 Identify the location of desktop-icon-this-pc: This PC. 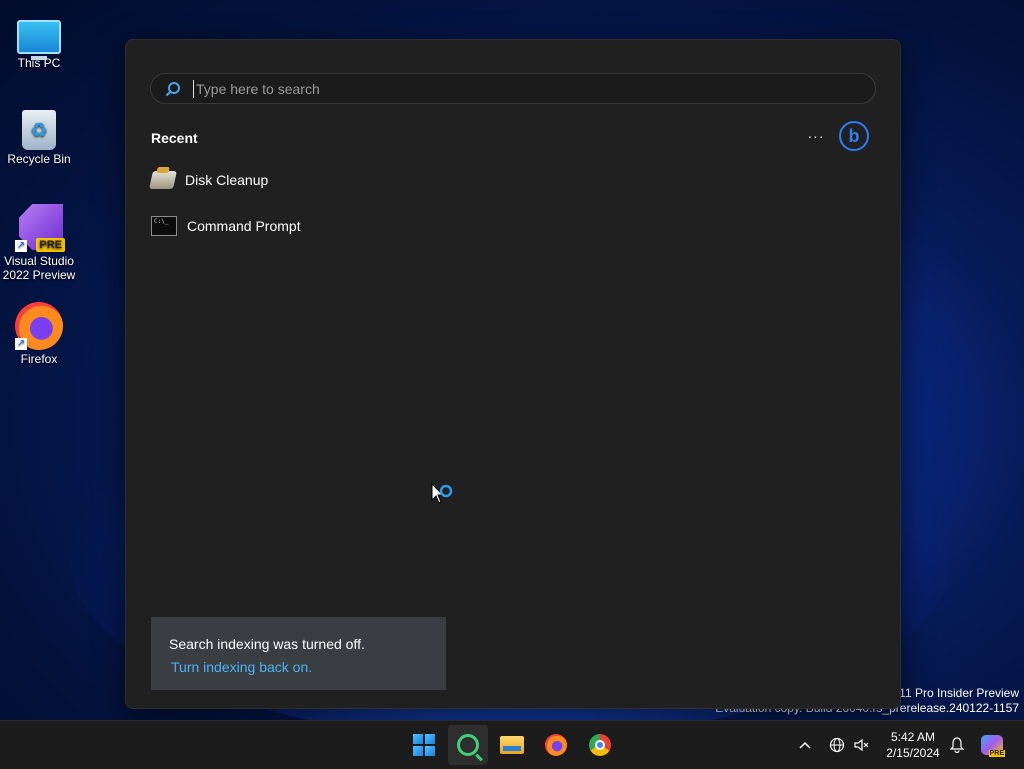
(39, 40).